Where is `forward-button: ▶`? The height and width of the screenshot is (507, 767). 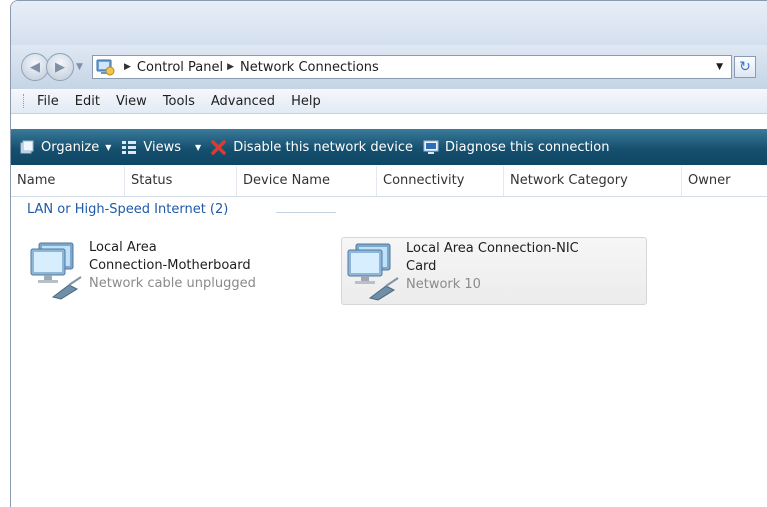 forward-button: ▶ is located at coordinates (60, 67).